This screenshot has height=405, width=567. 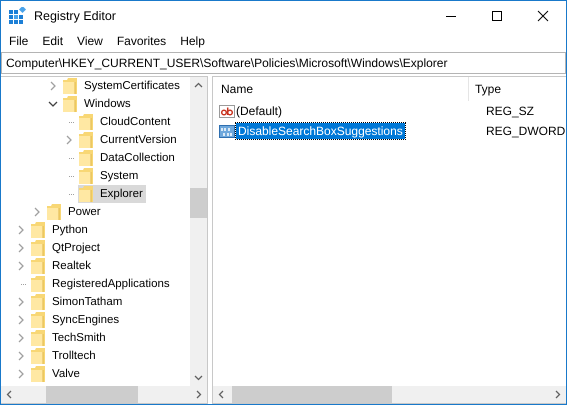 What do you see at coordinates (192, 41) in the screenshot?
I see `menu-item: Help` at bounding box center [192, 41].